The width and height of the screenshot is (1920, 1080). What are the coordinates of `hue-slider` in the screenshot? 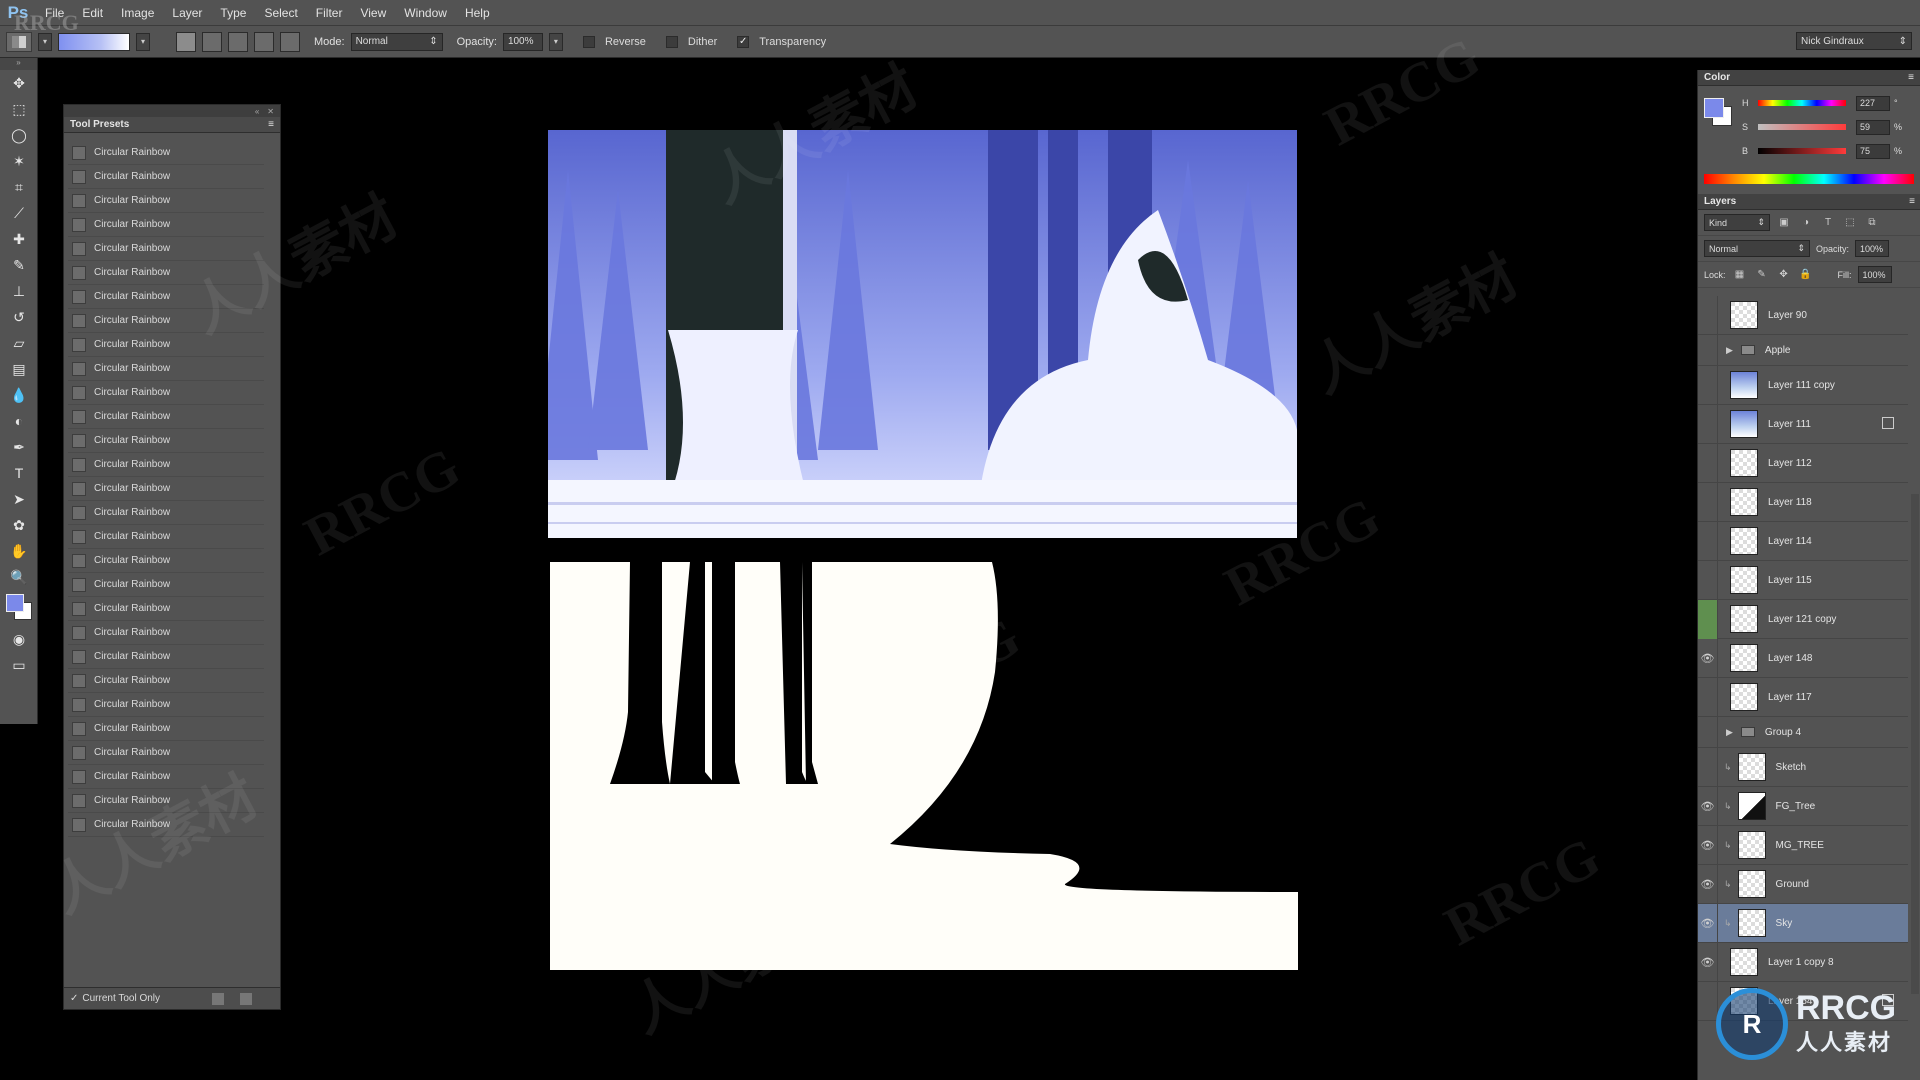 It's located at (1802, 103).